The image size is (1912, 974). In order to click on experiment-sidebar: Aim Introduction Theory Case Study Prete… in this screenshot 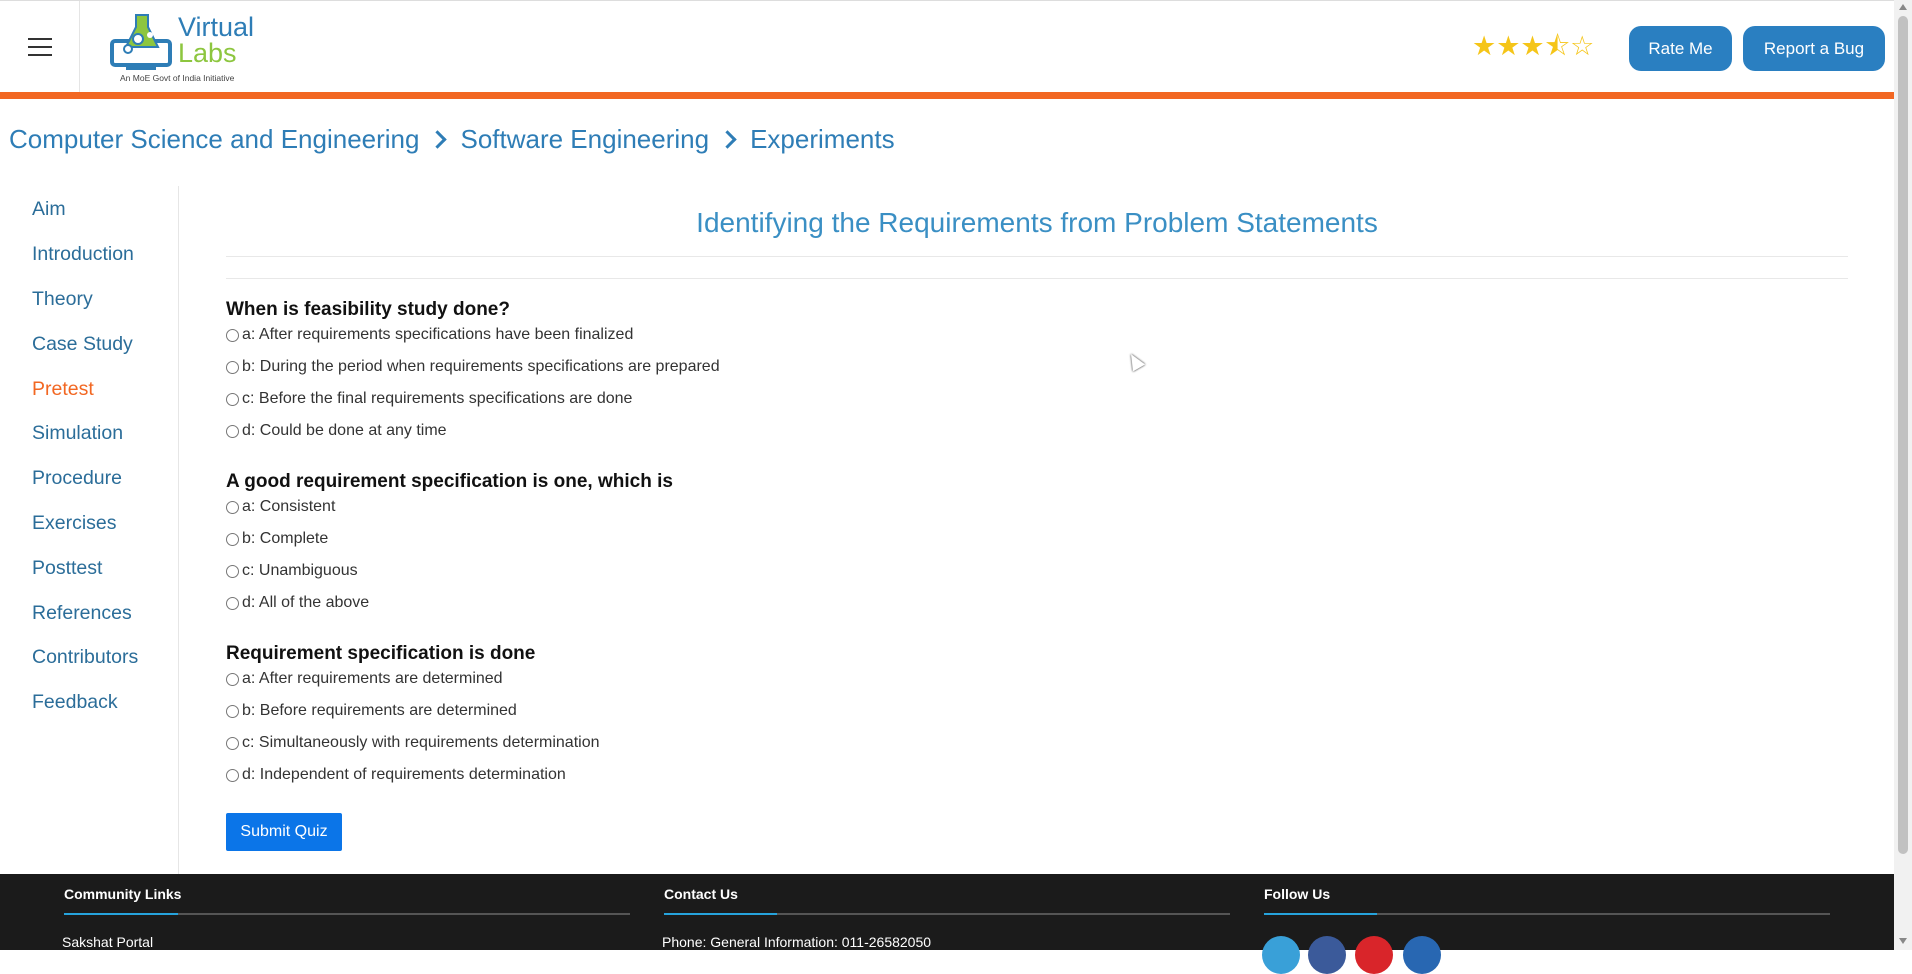, I will do `click(89, 530)`.